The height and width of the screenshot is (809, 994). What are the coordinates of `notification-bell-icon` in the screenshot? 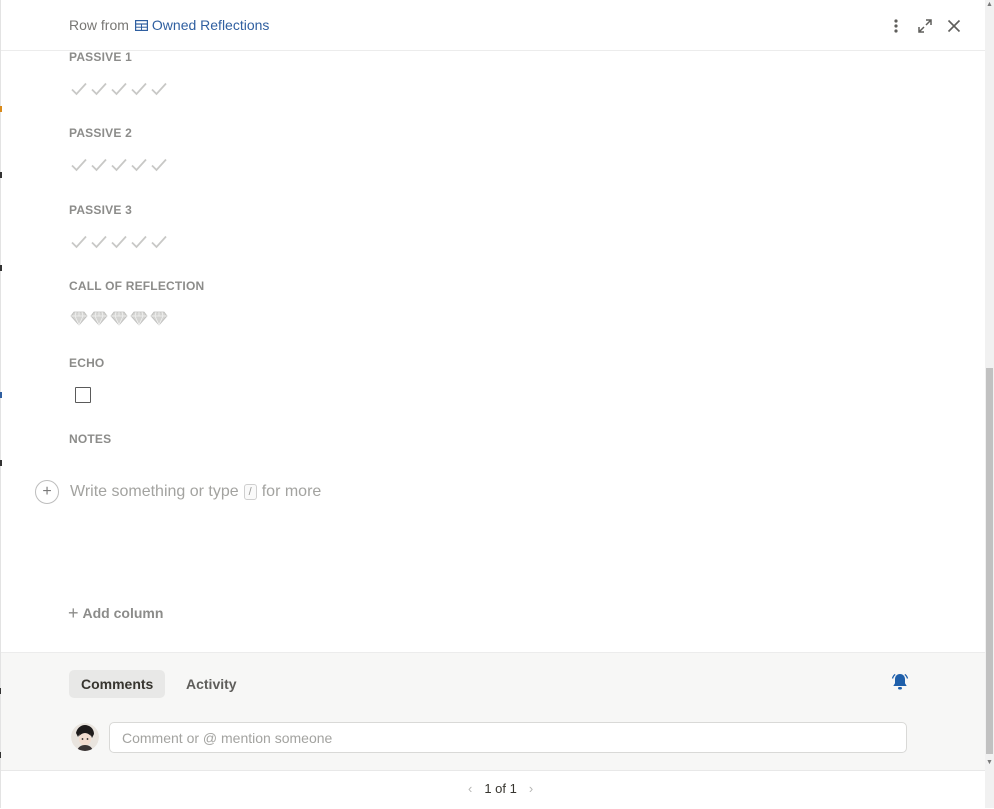 It's located at (900, 682).